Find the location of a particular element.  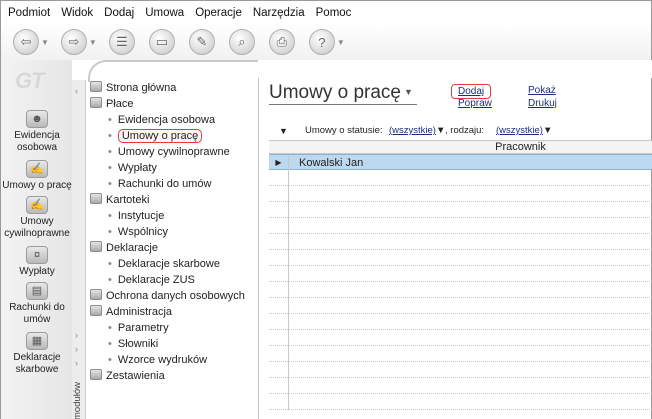

tree-item-label: Ochrona danych osobowych is located at coordinates (175, 296).